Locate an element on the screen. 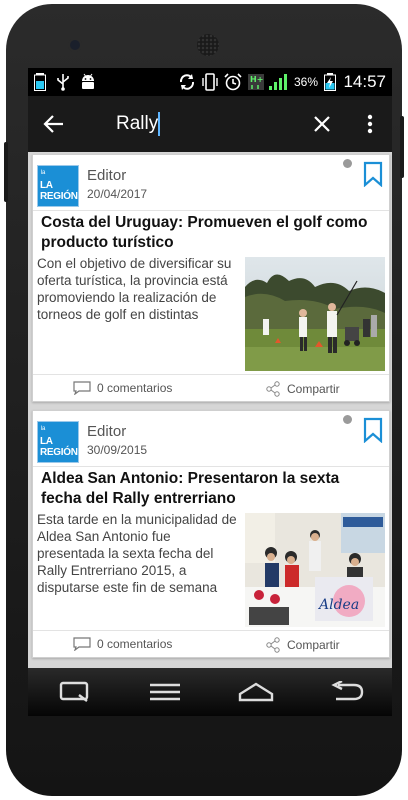 This screenshot has width=408, height=800. volume-button is located at coordinates (6, 172).